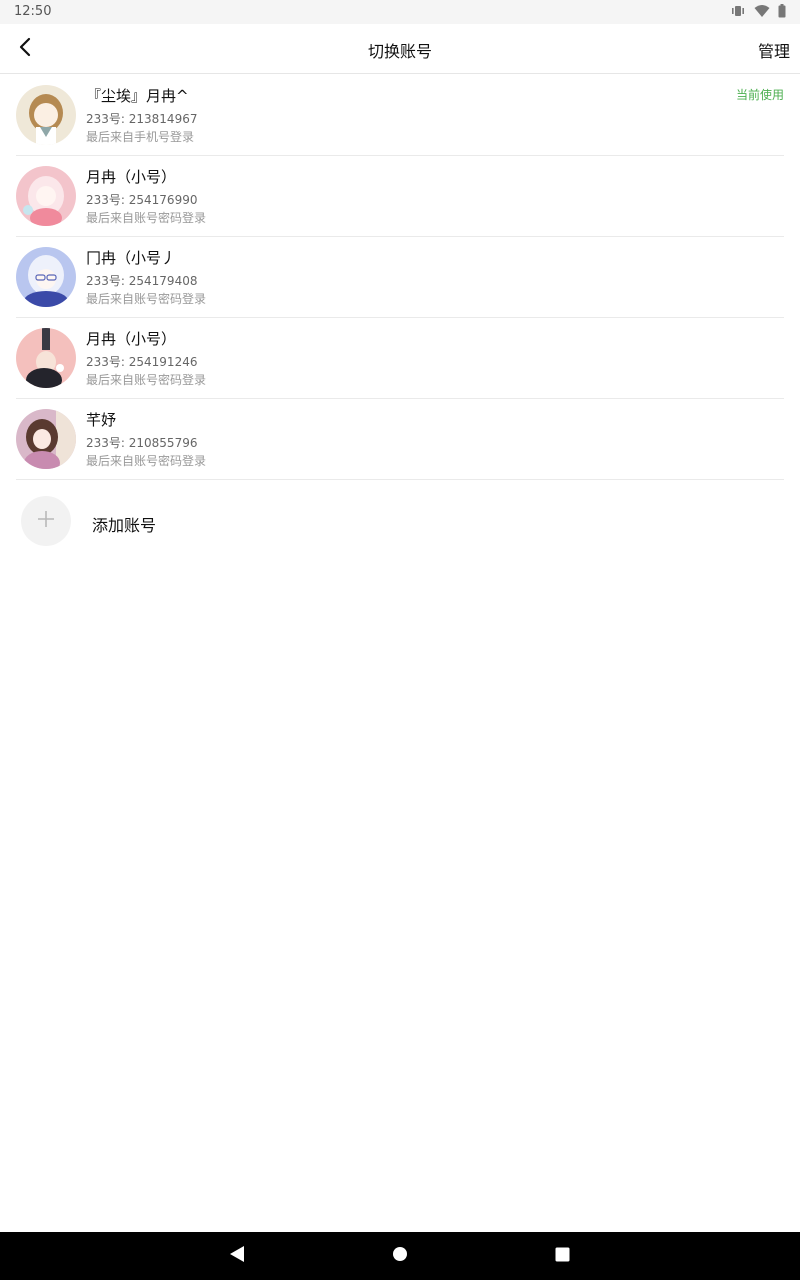 This screenshot has width=800, height=1280. I want to click on app-bar: 切换账号 管理, so click(400, 49).